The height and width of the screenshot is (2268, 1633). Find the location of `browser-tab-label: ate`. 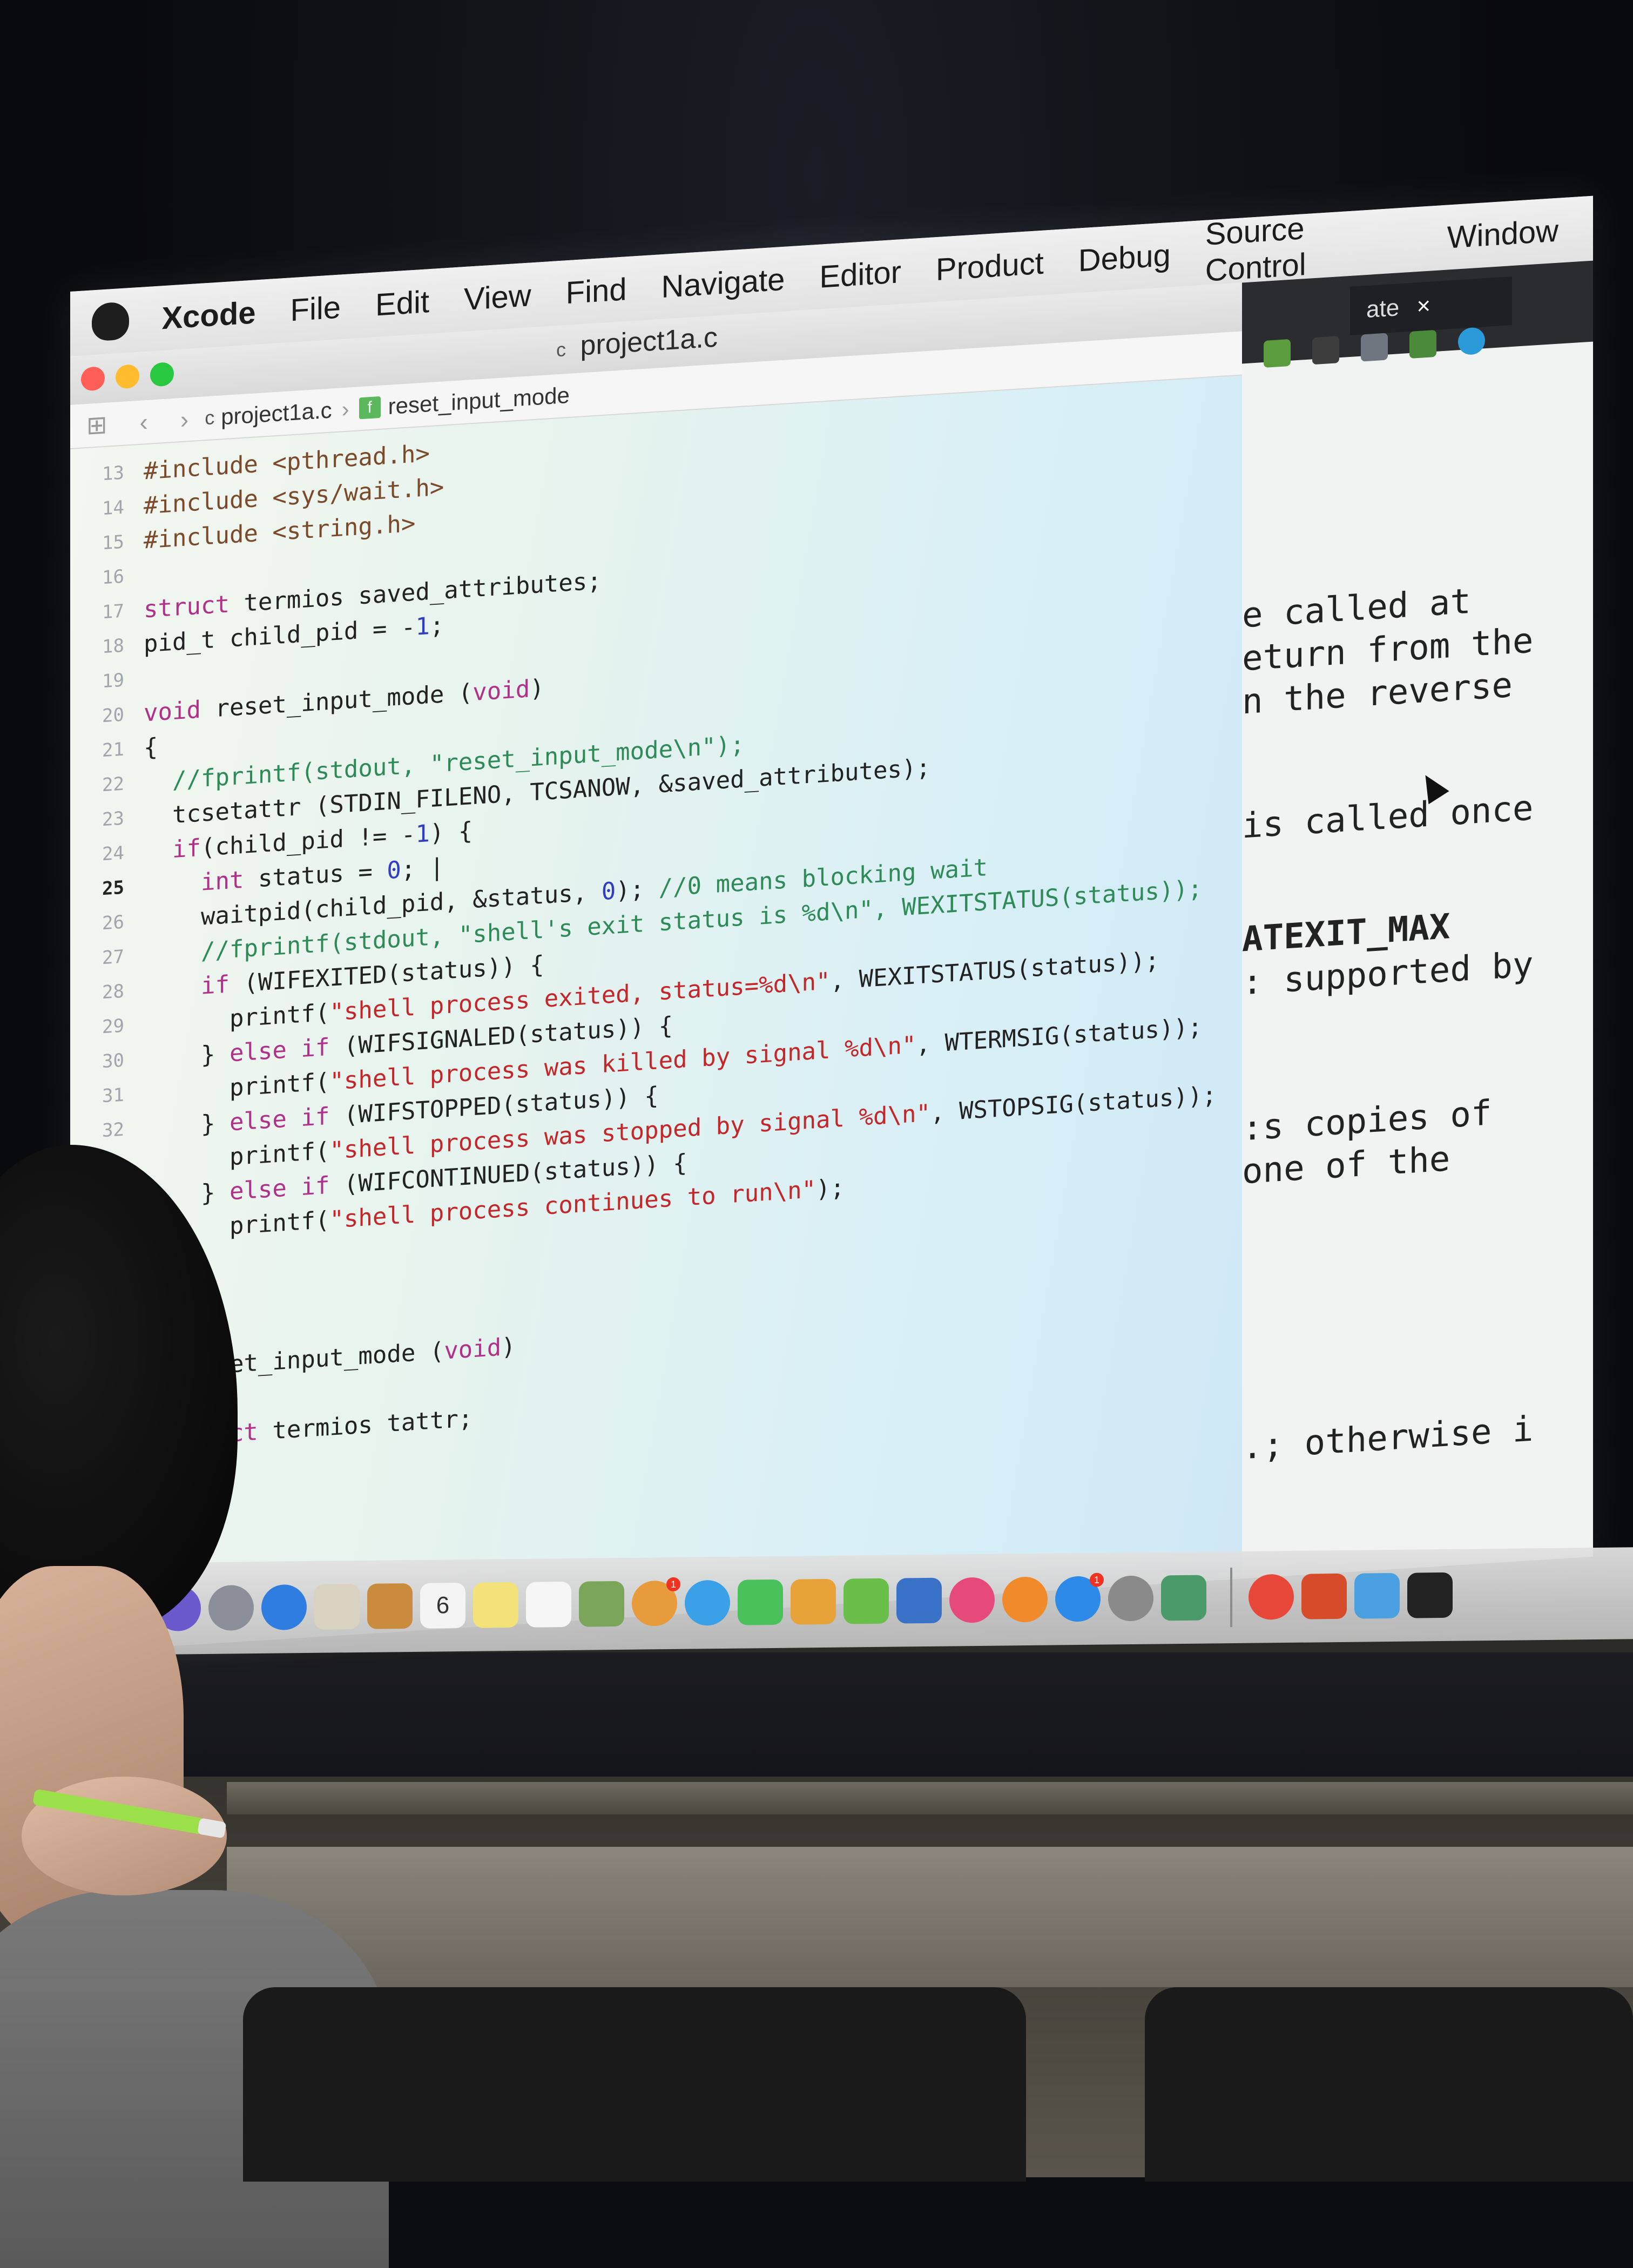

browser-tab-label: ate is located at coordinates (1383, 308).